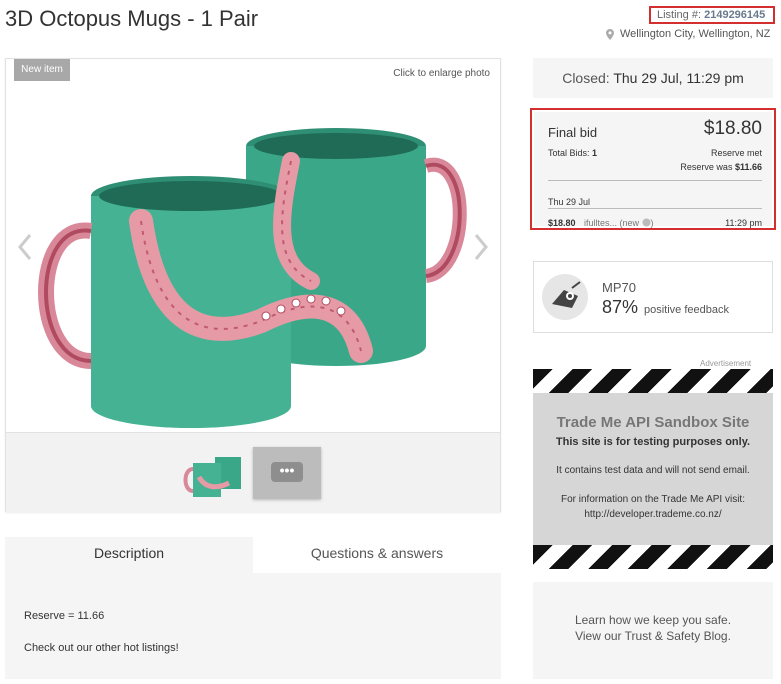  Describe the element at coordinates (569, 153) in the screenshot. I see `total-bids-label: Total Bids:` at that location.